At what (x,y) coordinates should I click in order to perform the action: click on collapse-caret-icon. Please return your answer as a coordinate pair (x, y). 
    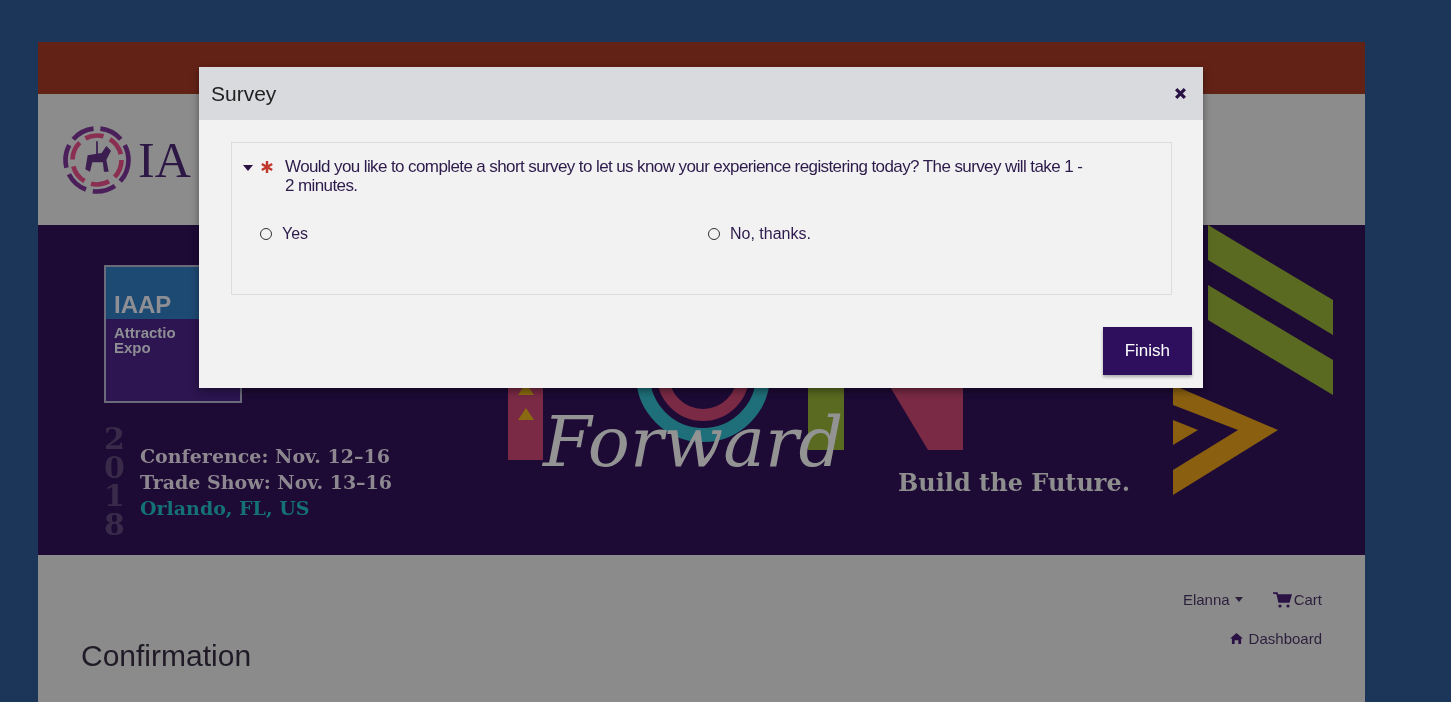
    Looking at the image, I should click on (248, 168).